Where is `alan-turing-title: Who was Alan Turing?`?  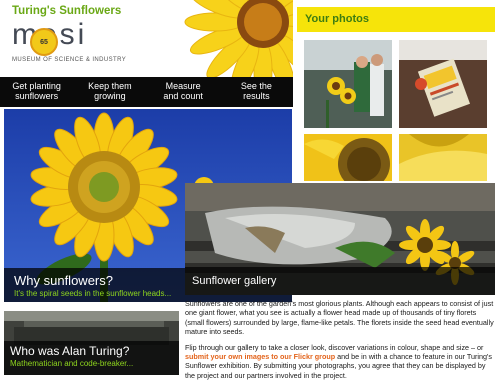 alan-turing-title: Who was Alan Turing? is located at coordinates (69, 351).